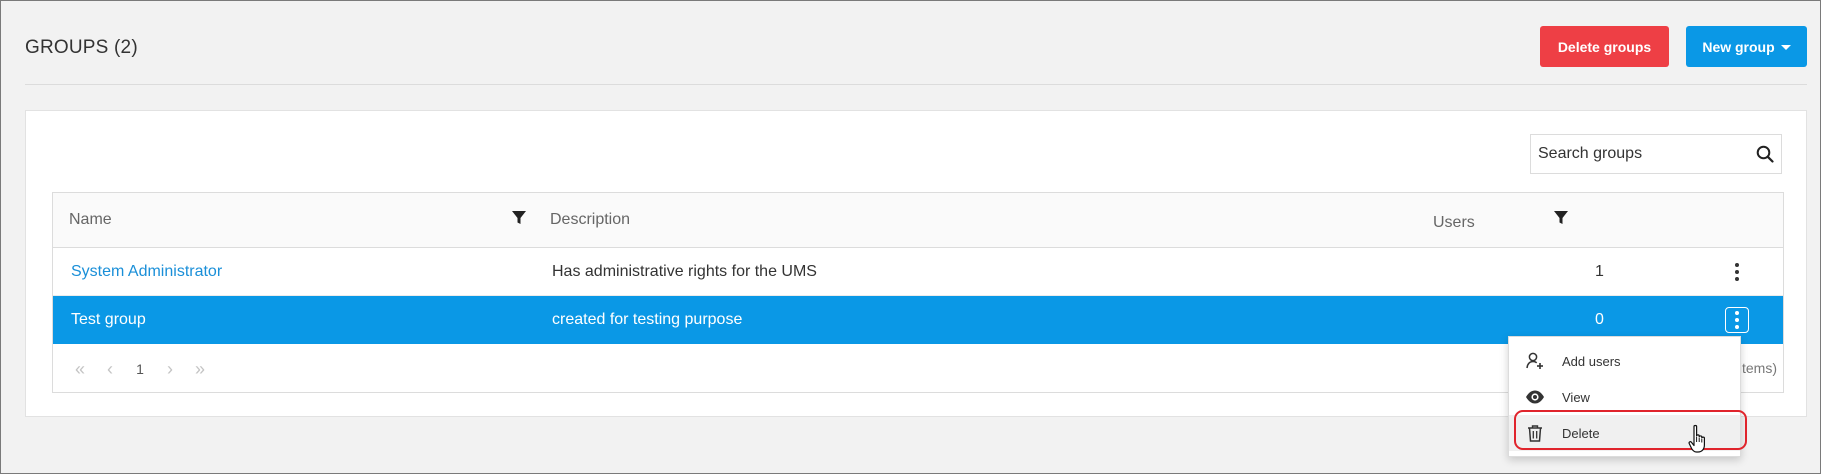  I want to click on column-header-description: Description, so click(590, 220).